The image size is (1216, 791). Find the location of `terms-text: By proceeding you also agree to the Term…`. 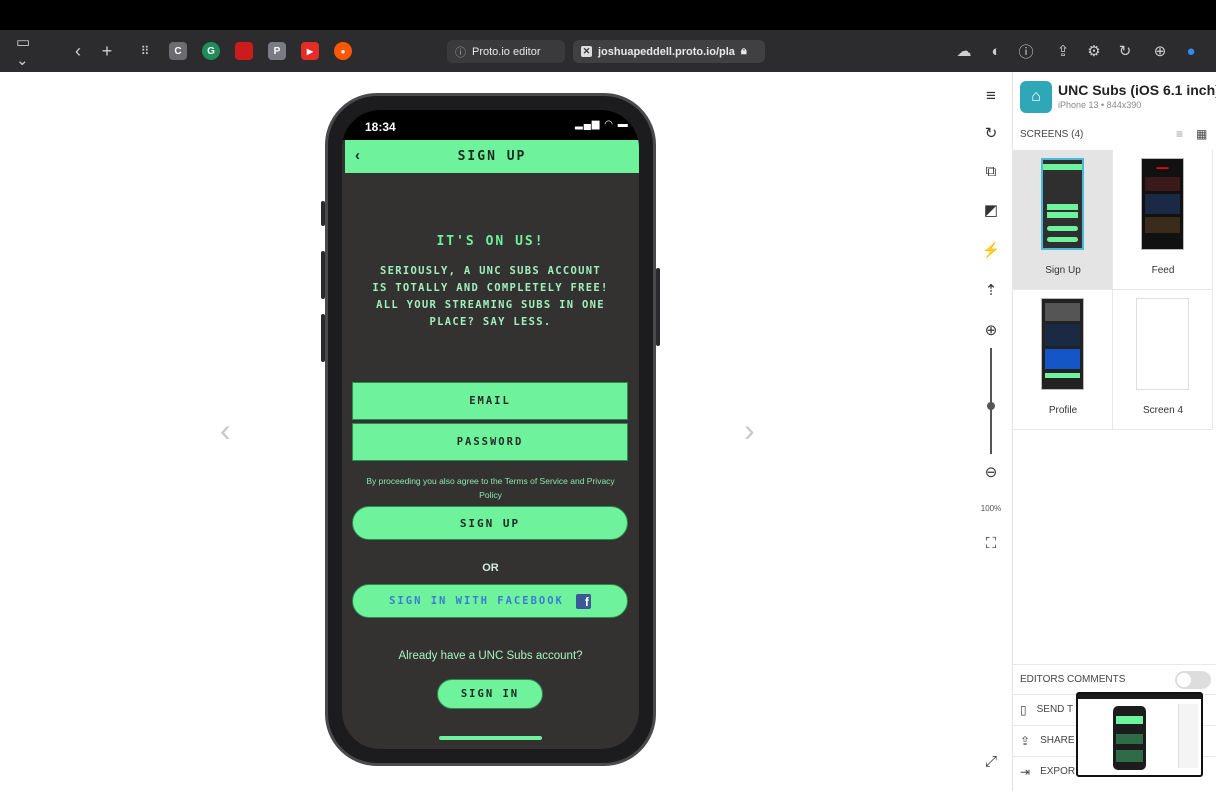

terms-text: By proceeding you also agree to the Term… is located at coordinates (490, 488).